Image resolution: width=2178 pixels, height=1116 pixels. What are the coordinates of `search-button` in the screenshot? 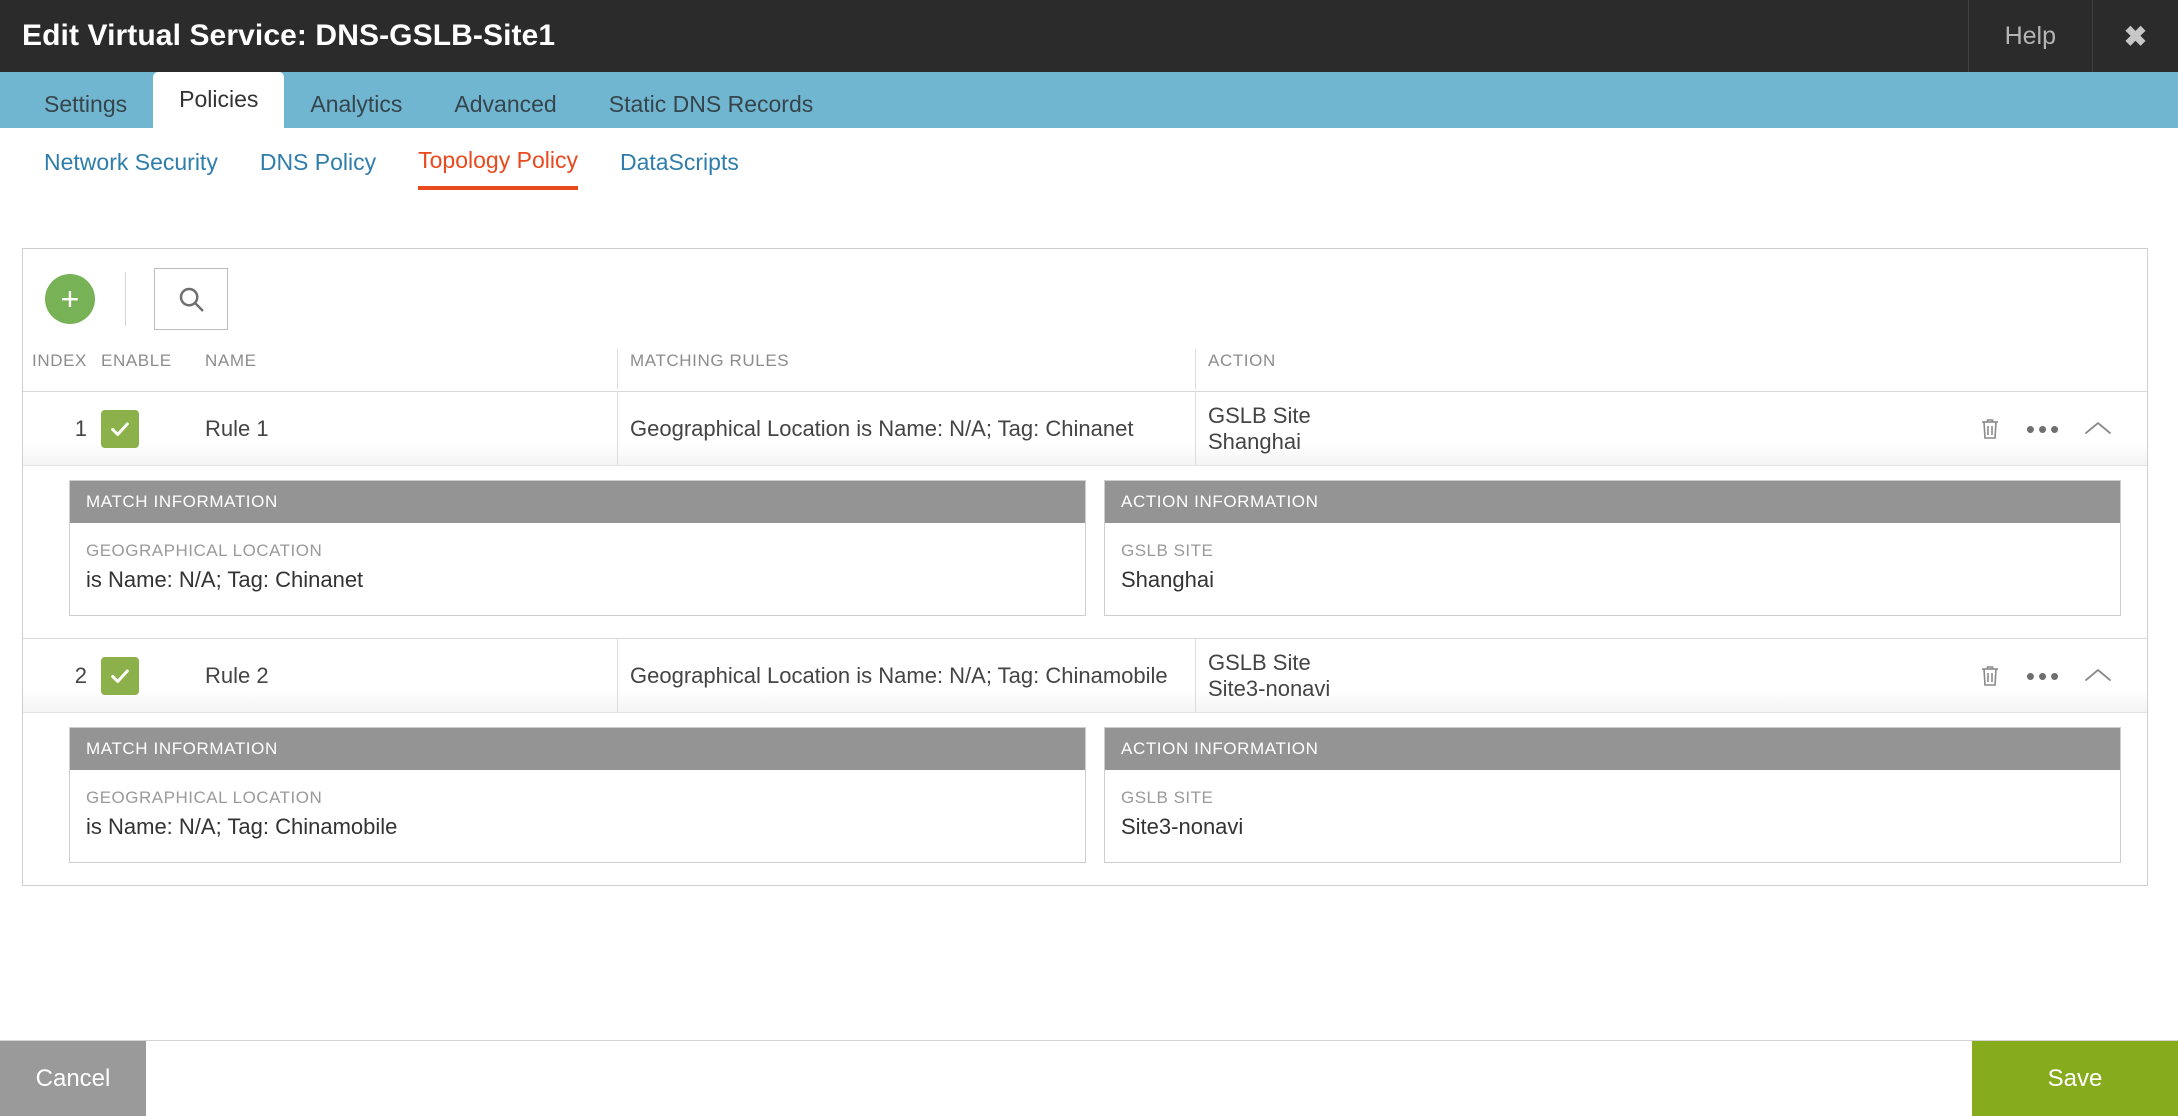 It's located at (191, 299).